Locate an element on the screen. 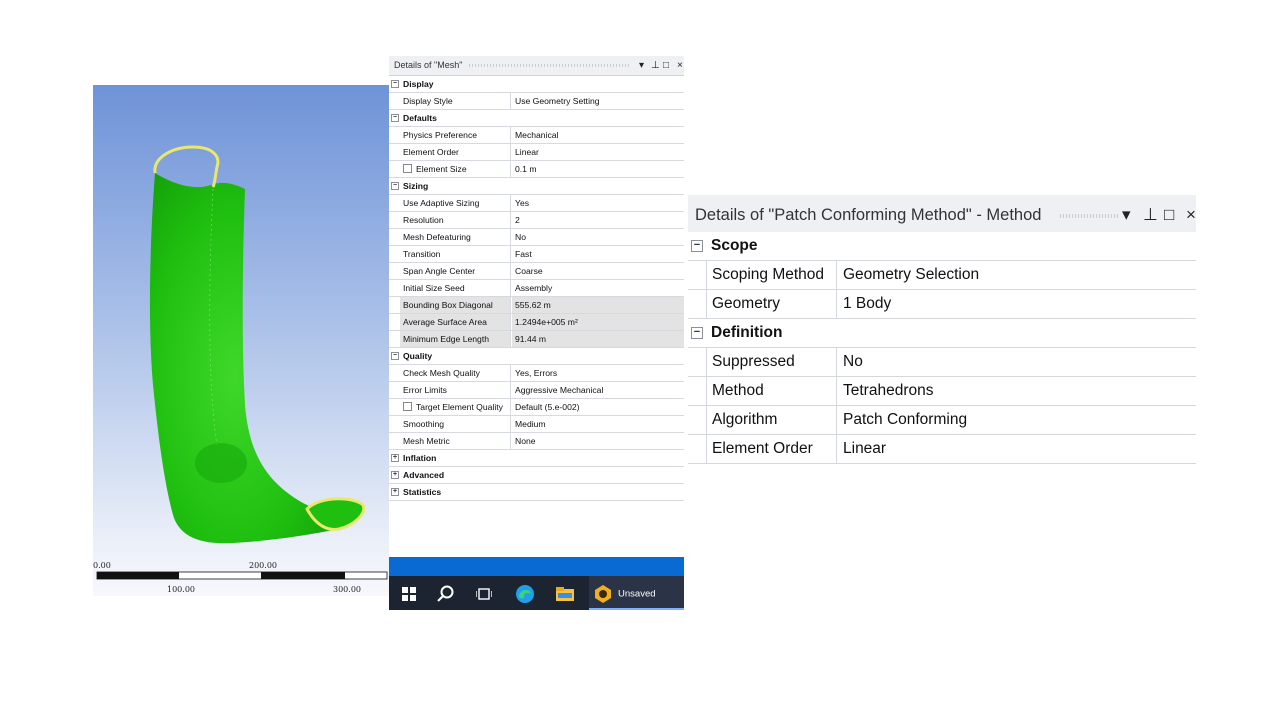 This screenshot has height=720, width=1280. property-row-resolution: Resolution 2 is located at coordinates (536, 220).